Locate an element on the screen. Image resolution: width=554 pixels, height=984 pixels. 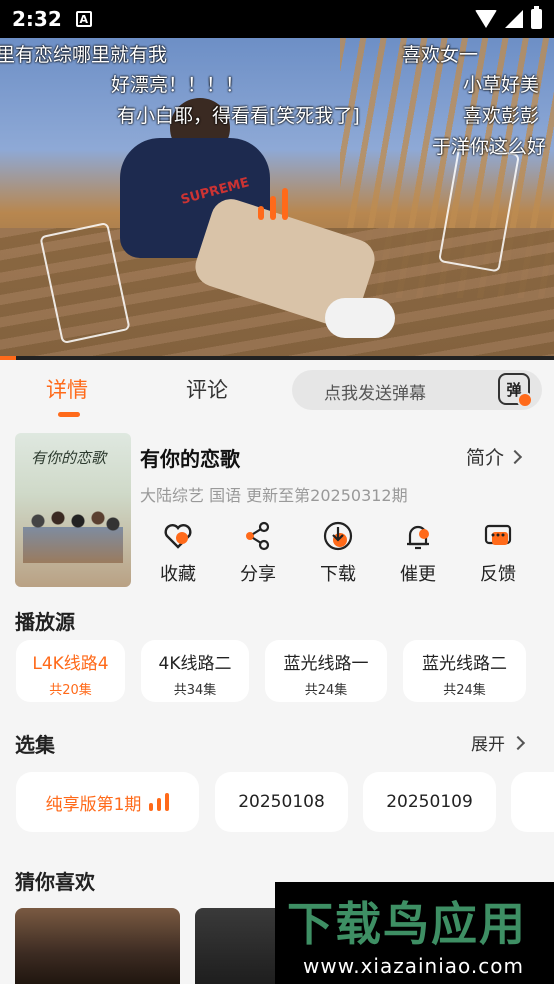
status-bar: 2:32 A is located at coordinates (277, 19).